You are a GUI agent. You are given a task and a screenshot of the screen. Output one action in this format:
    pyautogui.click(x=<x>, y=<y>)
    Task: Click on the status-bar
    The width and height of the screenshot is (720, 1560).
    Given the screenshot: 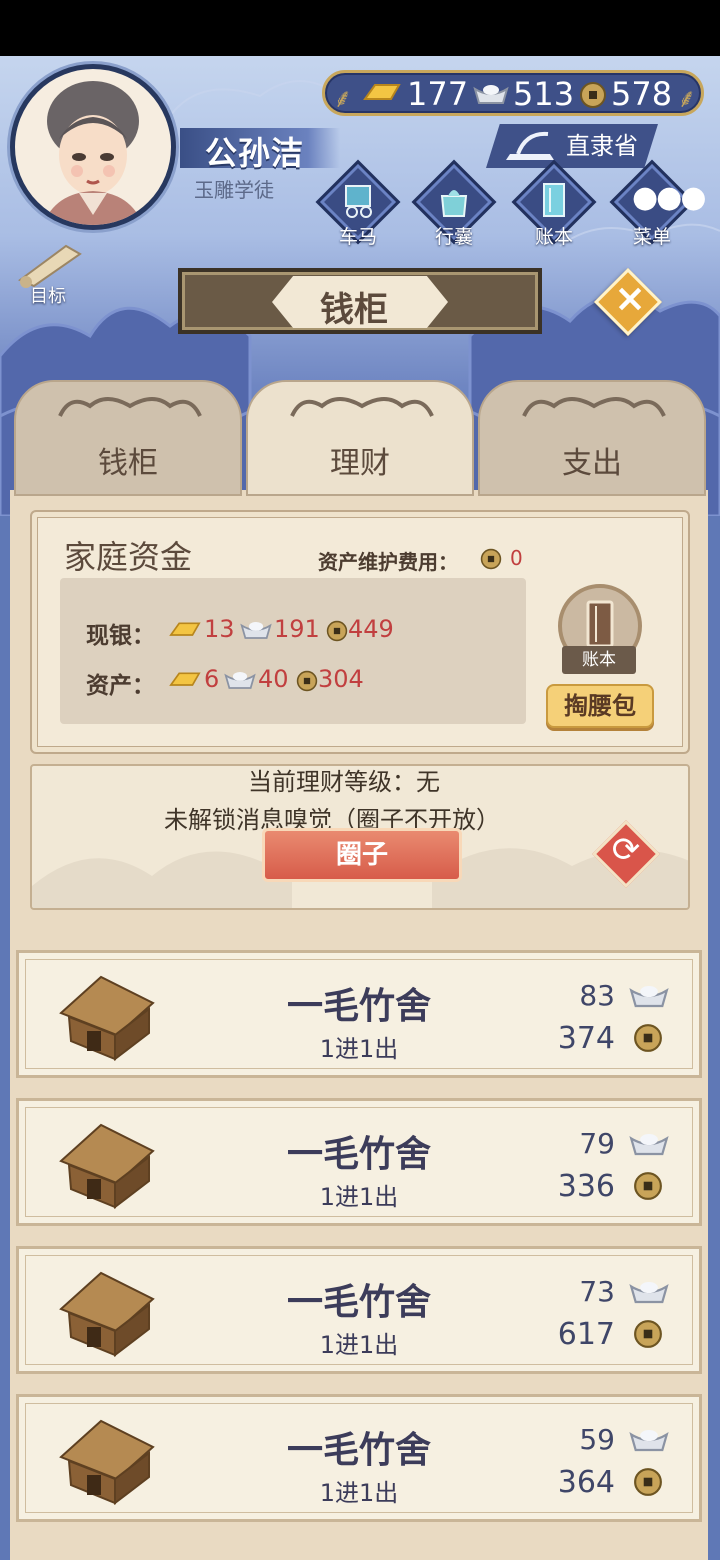 What is the action you would take?
    pyautogui.click(x=360, y=28)
    